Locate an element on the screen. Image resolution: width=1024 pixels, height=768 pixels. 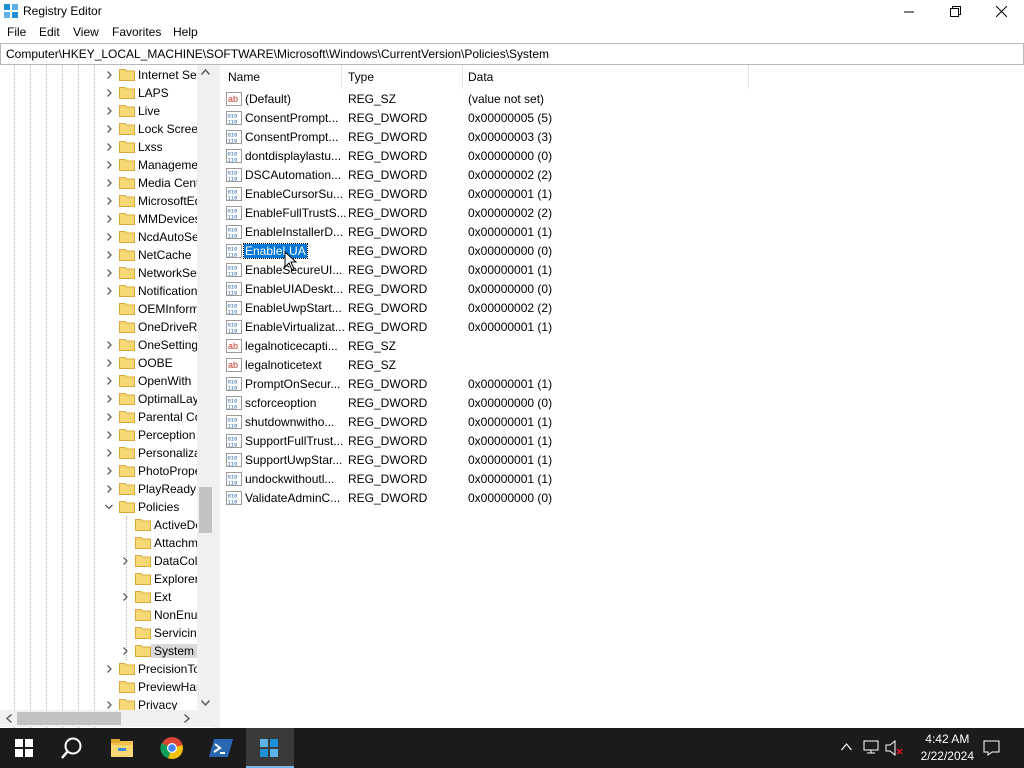
scroll-down-icon is located at coordinates (205, 703).